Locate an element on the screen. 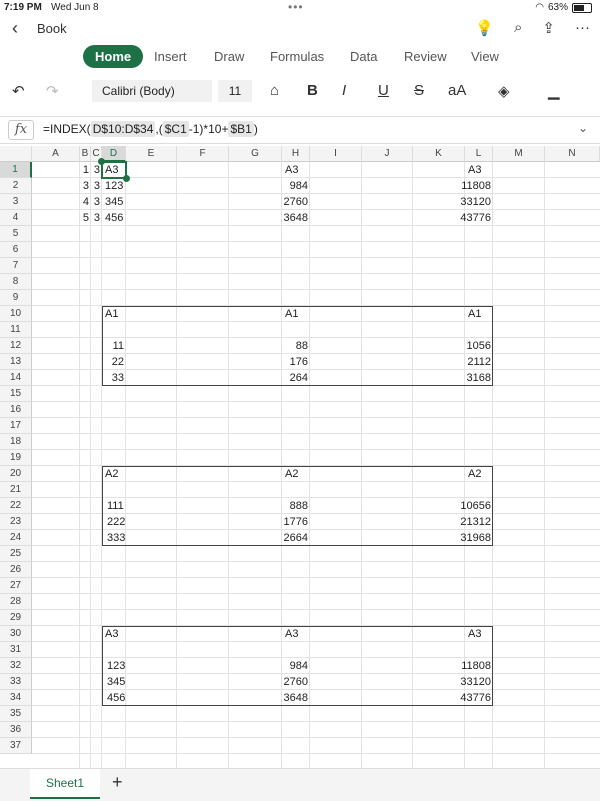  column-header-I: I is located at coordinates (336, 154).